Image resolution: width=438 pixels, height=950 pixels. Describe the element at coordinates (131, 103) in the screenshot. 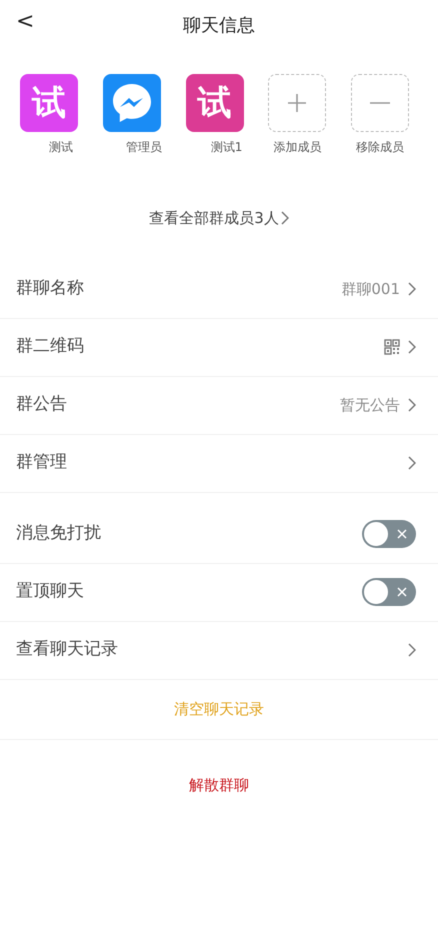

I see `member-avatar` at that location.